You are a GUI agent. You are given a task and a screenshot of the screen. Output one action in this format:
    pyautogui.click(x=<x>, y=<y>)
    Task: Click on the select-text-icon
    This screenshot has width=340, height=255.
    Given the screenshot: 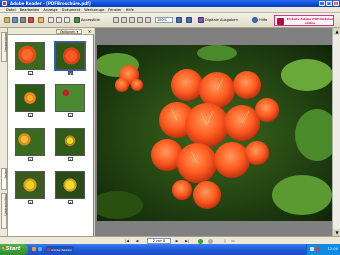 What is the action you would take?
    pyautogui.click(x=59, y=20)
    